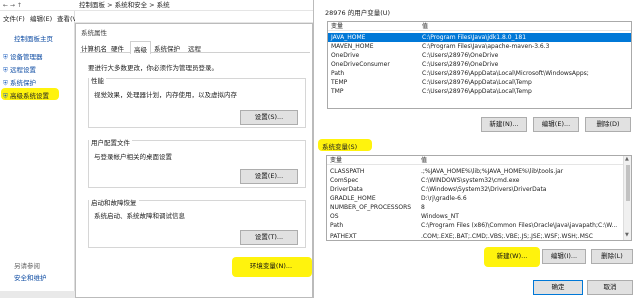 The image size is (640, 298). Describe the element at coordinates (348, 37) in the screenshot. I see `var-name: JAVA_HOME` at that location.